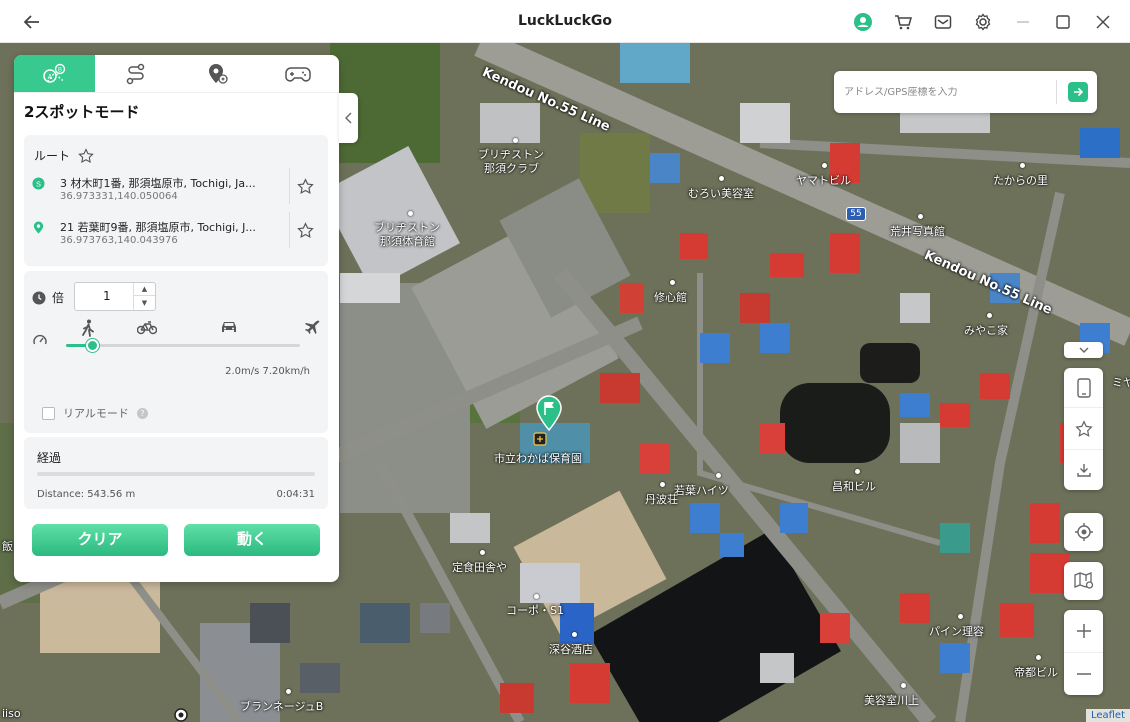 The image size is (1130, 722). What do you see at coordinates (142, 413) in the screenshot?
I see `help-icon: ?` at bounding box center [142, 413].